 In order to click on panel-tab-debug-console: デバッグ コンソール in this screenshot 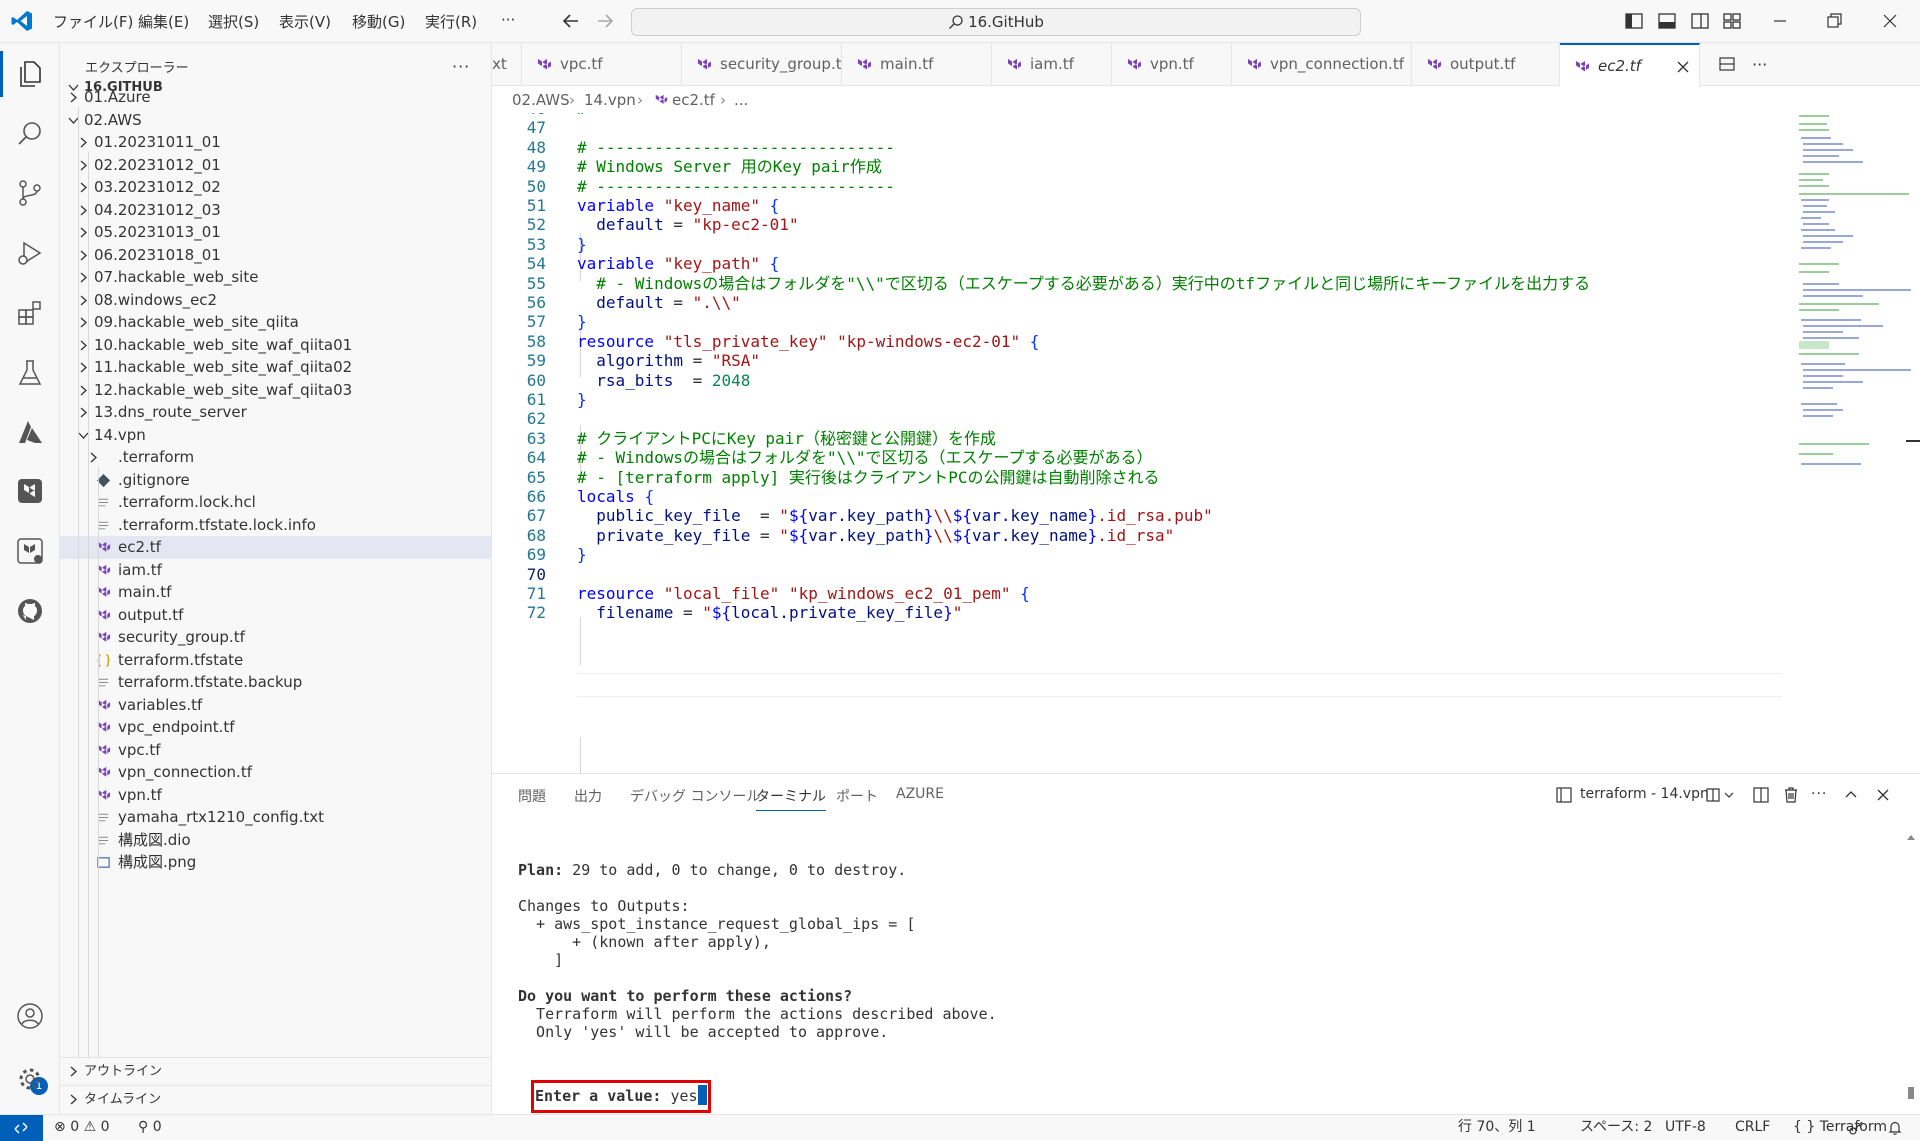, I will do `click(695, 796)`.